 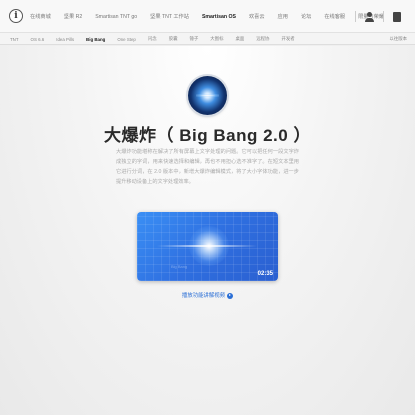 I want to click on smartisan-logo-icon: i, so click(x=16, y=16).